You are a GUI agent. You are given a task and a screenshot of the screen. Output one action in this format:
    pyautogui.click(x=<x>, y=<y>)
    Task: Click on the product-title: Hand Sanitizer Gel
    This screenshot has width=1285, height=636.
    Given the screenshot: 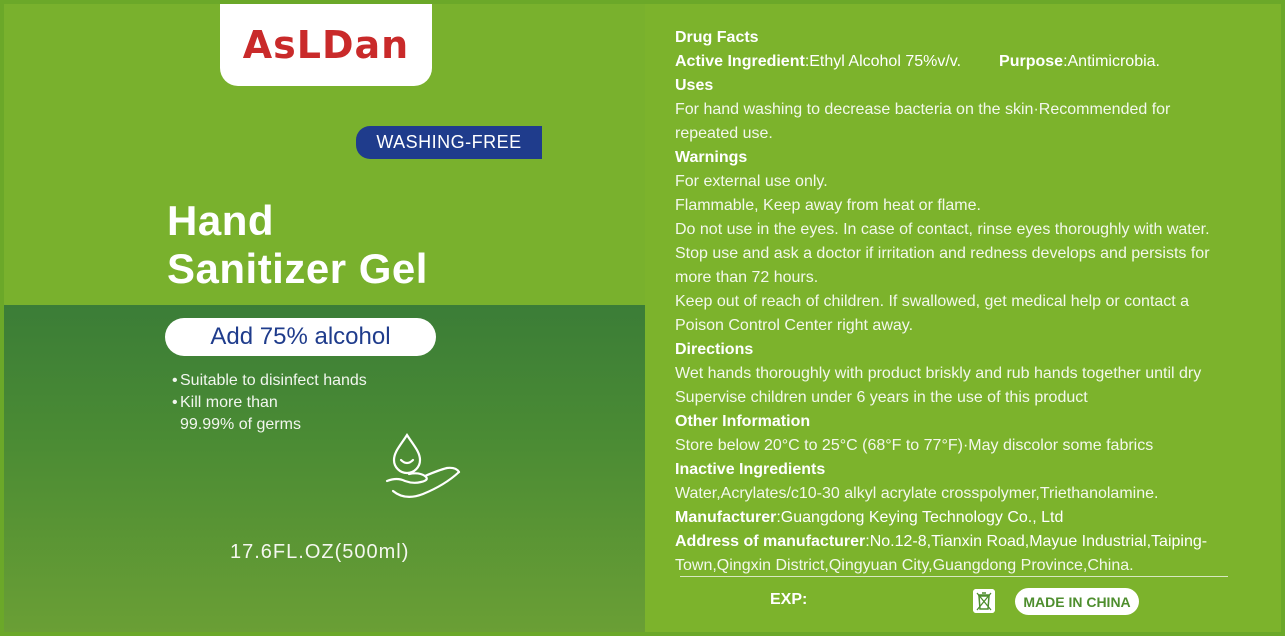 What is the action you would take?
    pyautogui.click(x=297, y=245)
    